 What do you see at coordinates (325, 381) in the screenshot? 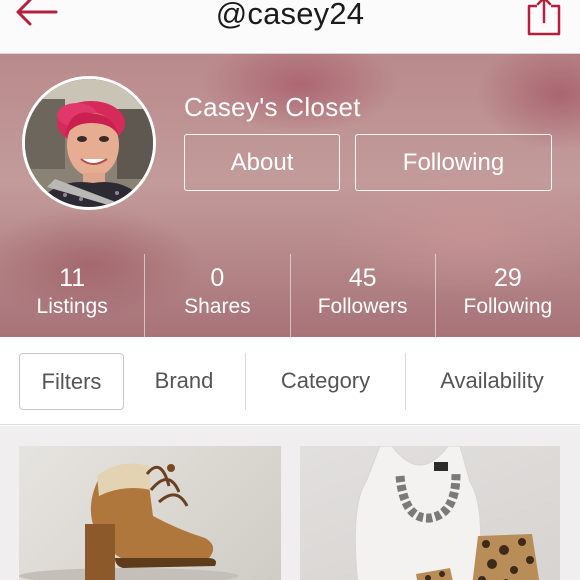
I see `category-filter: Category` at bounding box center [325, 381].